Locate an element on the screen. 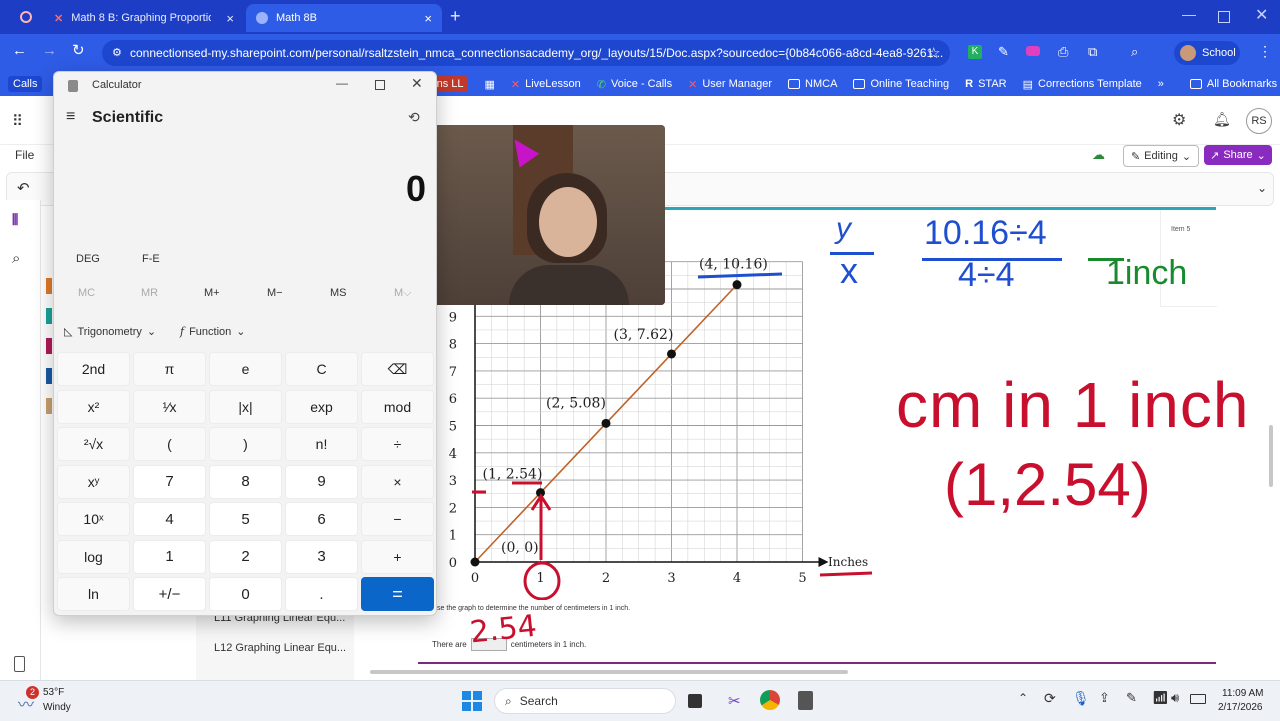 This screenshot has width=1280, height=721. bookmark-user-manager: ✕ User Manager is located at coordinates (730, 84).